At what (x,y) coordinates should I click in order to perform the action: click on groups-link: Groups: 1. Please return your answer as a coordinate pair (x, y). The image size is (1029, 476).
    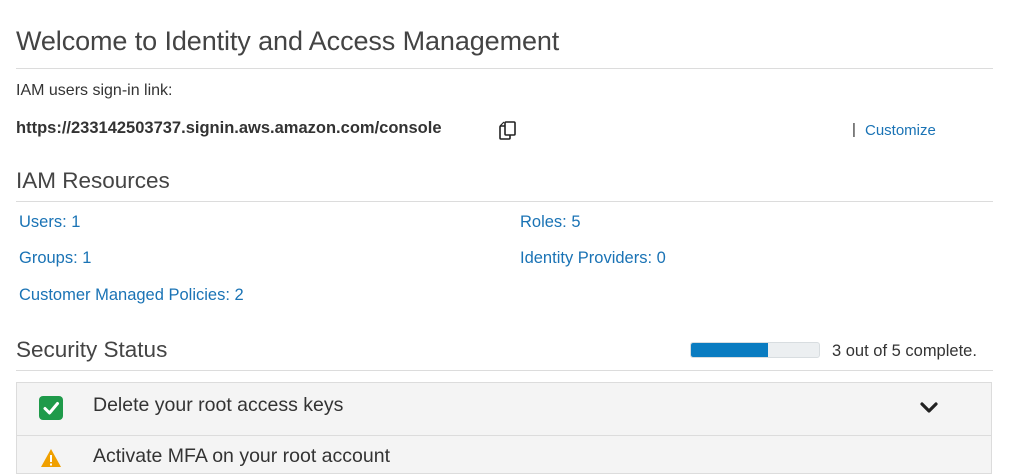
    Looking at the image, I should click on (55, 258).